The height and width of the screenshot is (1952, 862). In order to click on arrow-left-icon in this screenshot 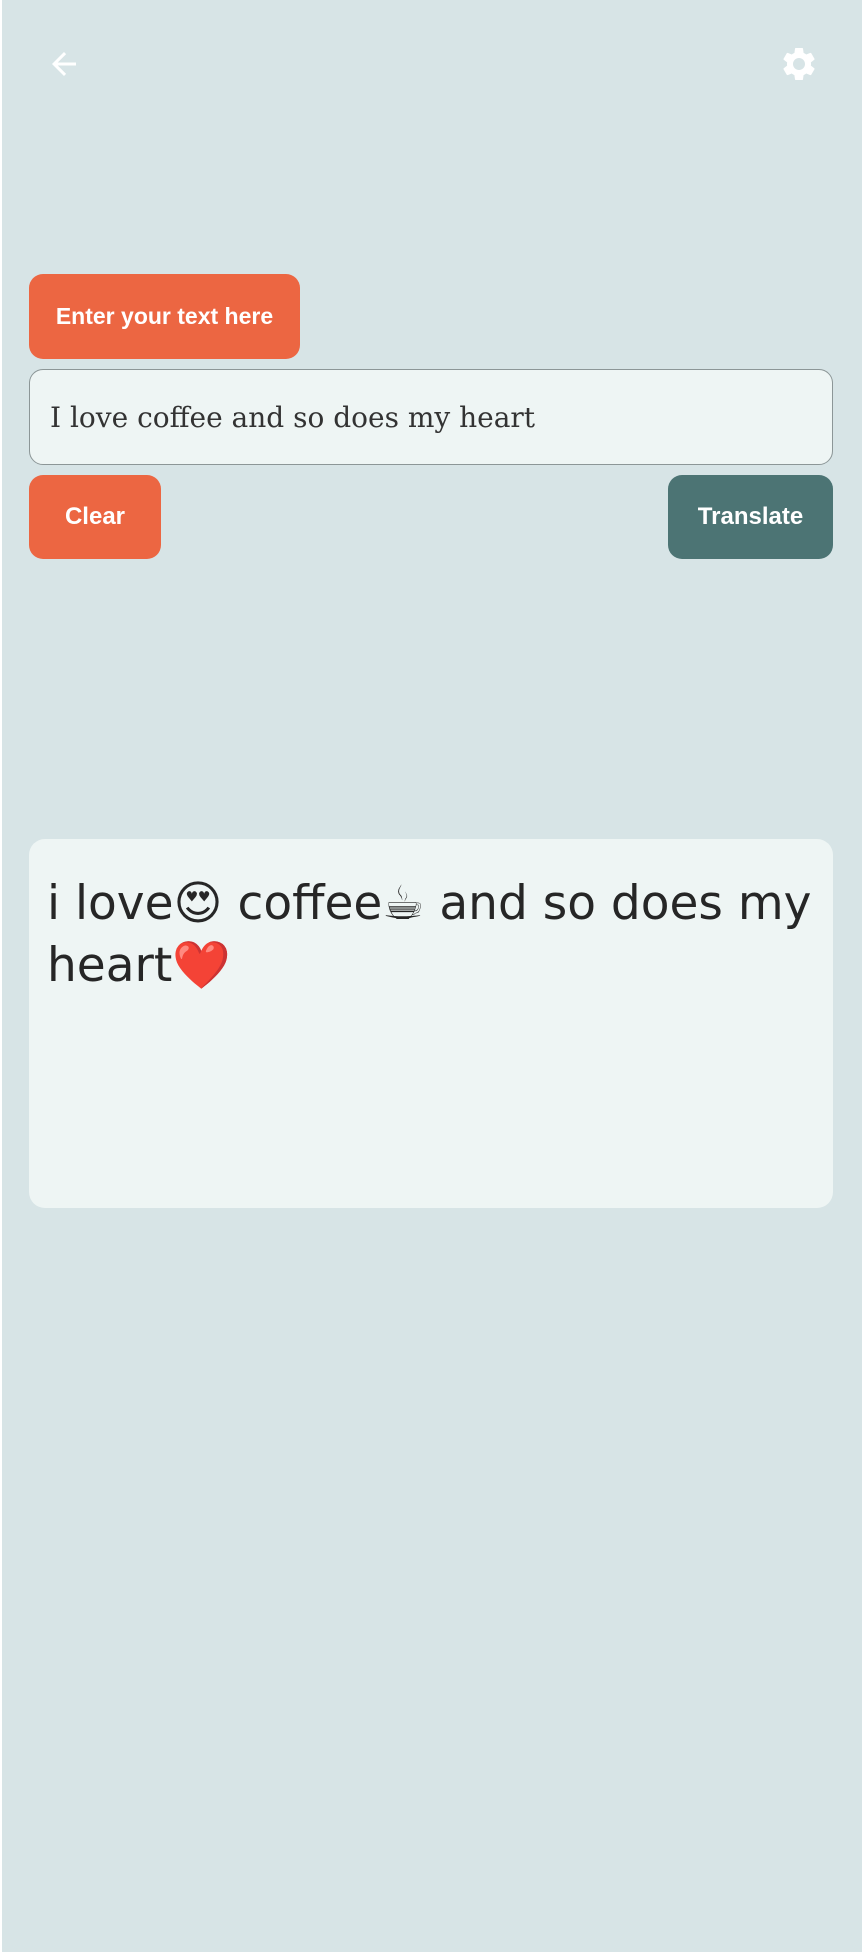, I will do `click(64, 64)`.